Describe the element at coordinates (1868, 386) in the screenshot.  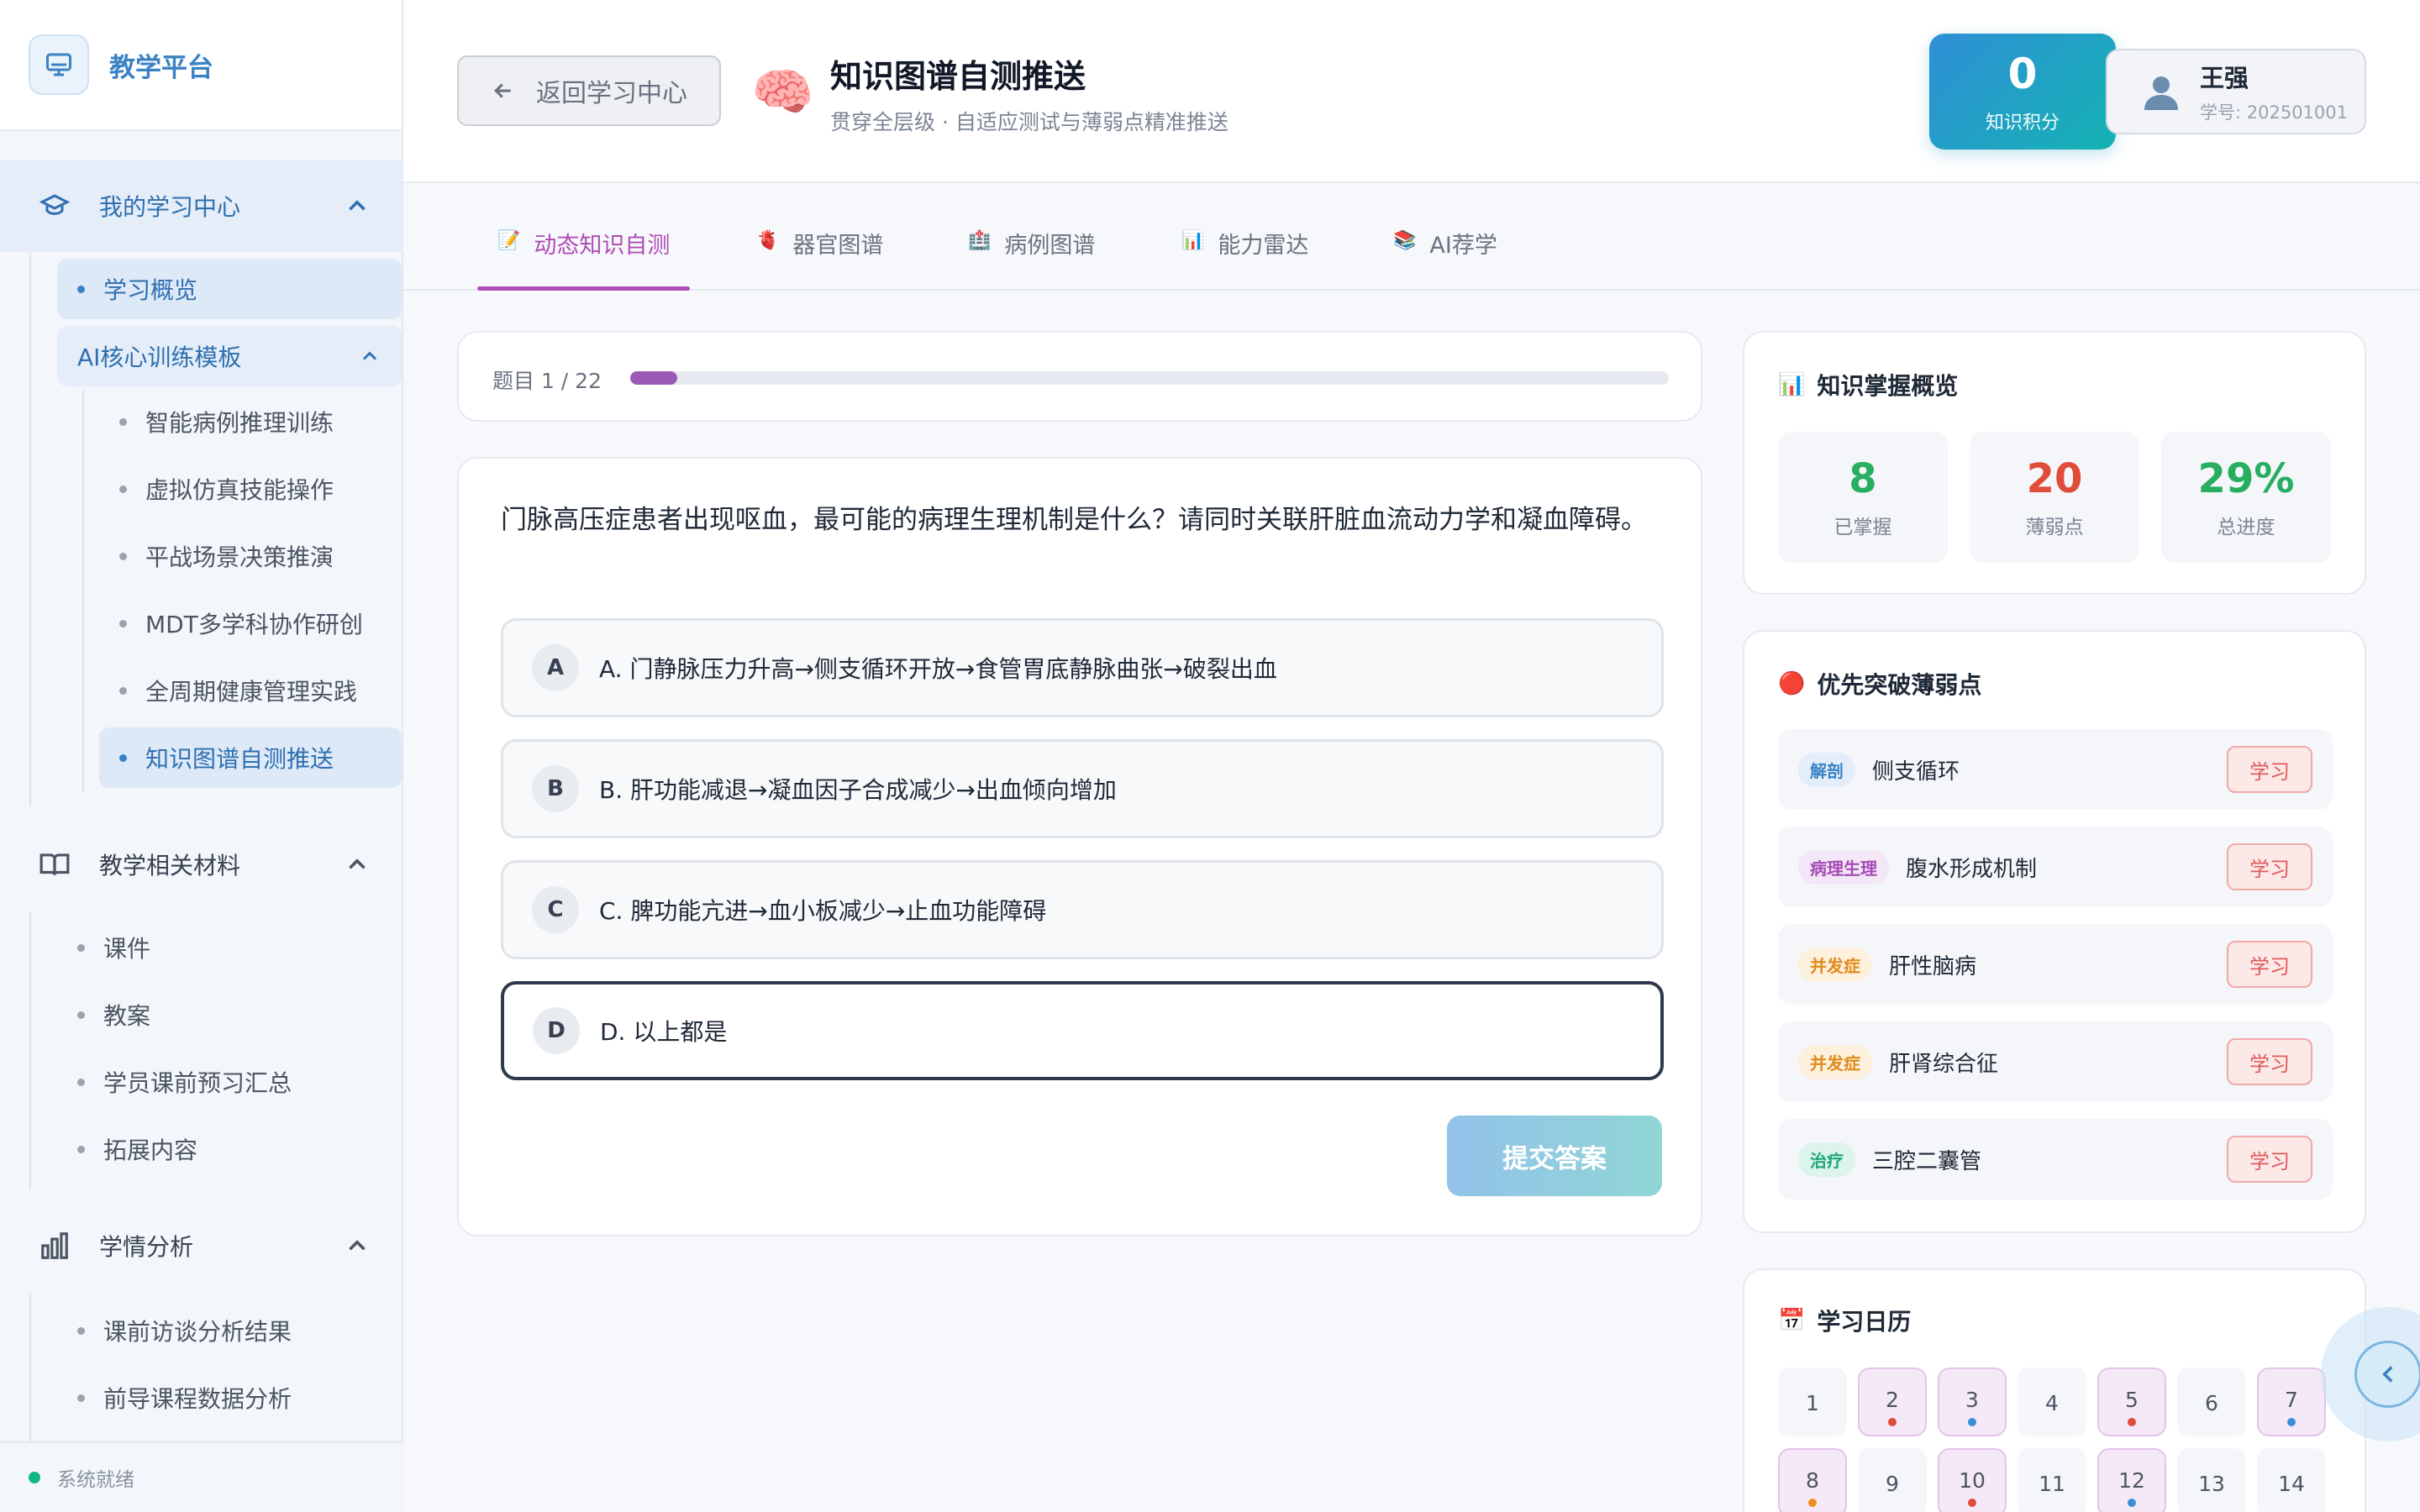
I see `overview-title: 📊 知识掌握概览` at that location.